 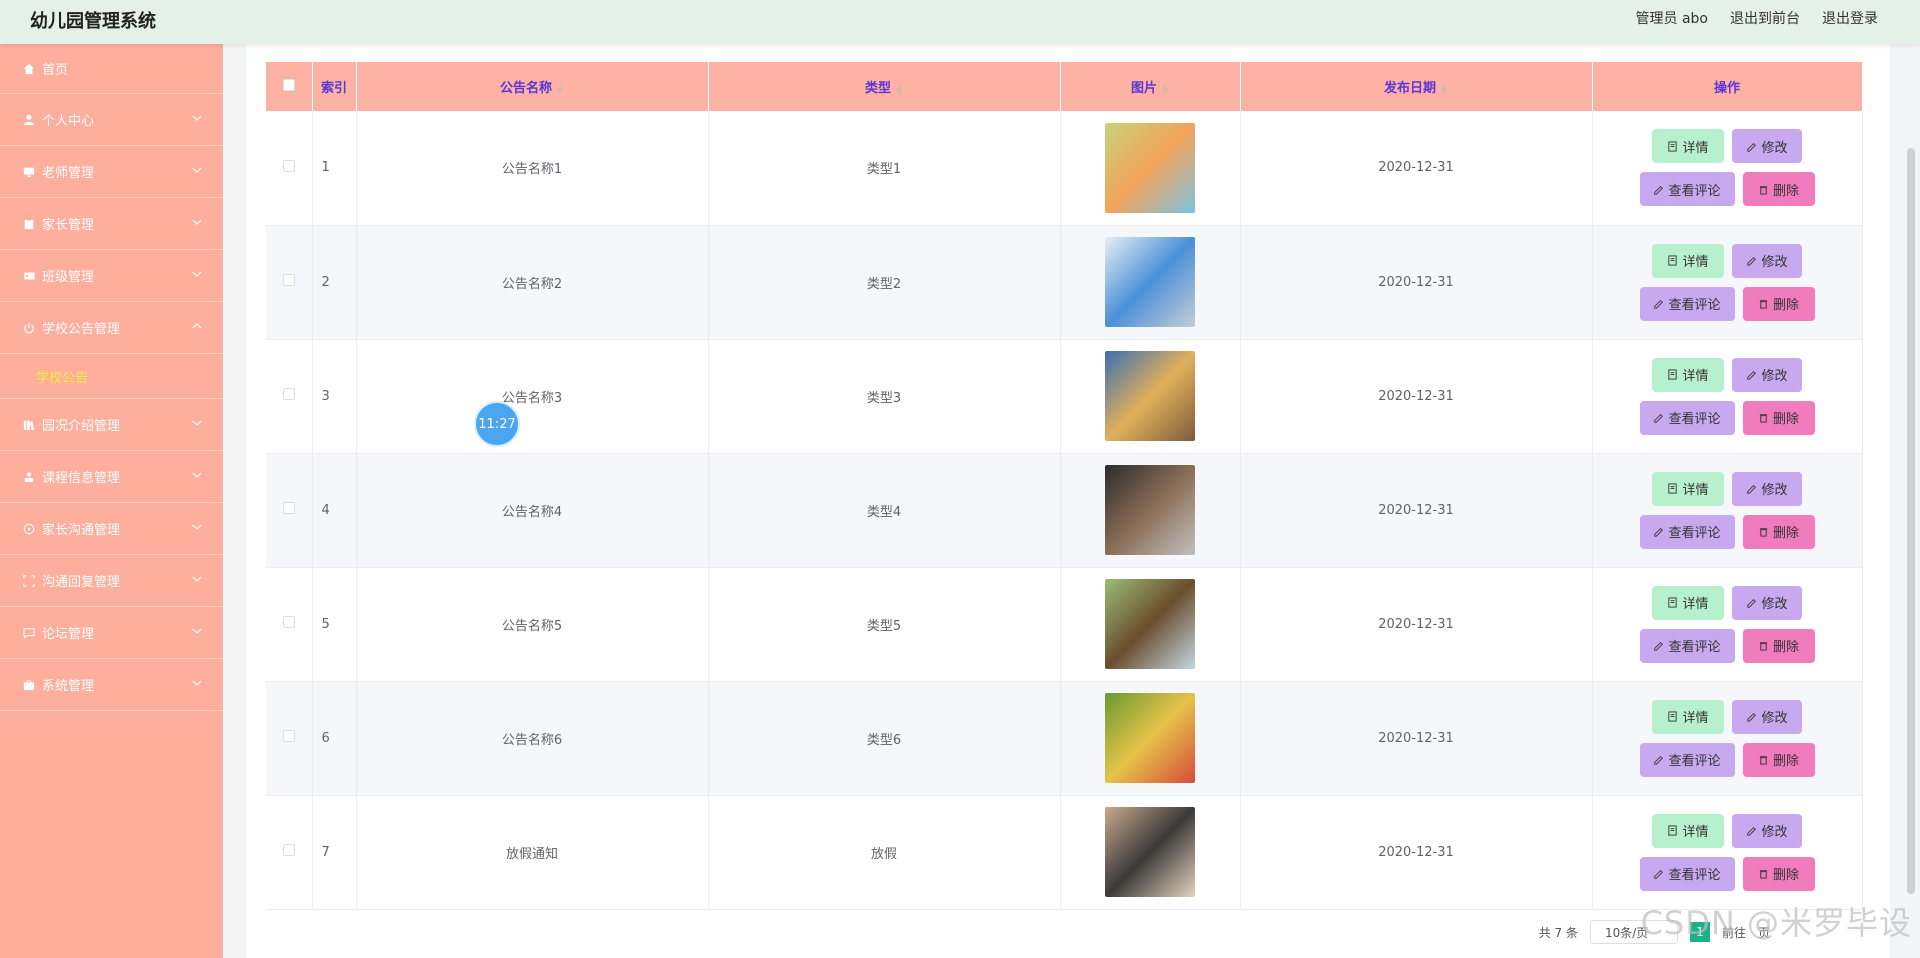 I want to click on table-row: 6 公告名称6 类型6 2020-12-31 详情 修改 查看评论 删除, so click(x=1064, y=738).